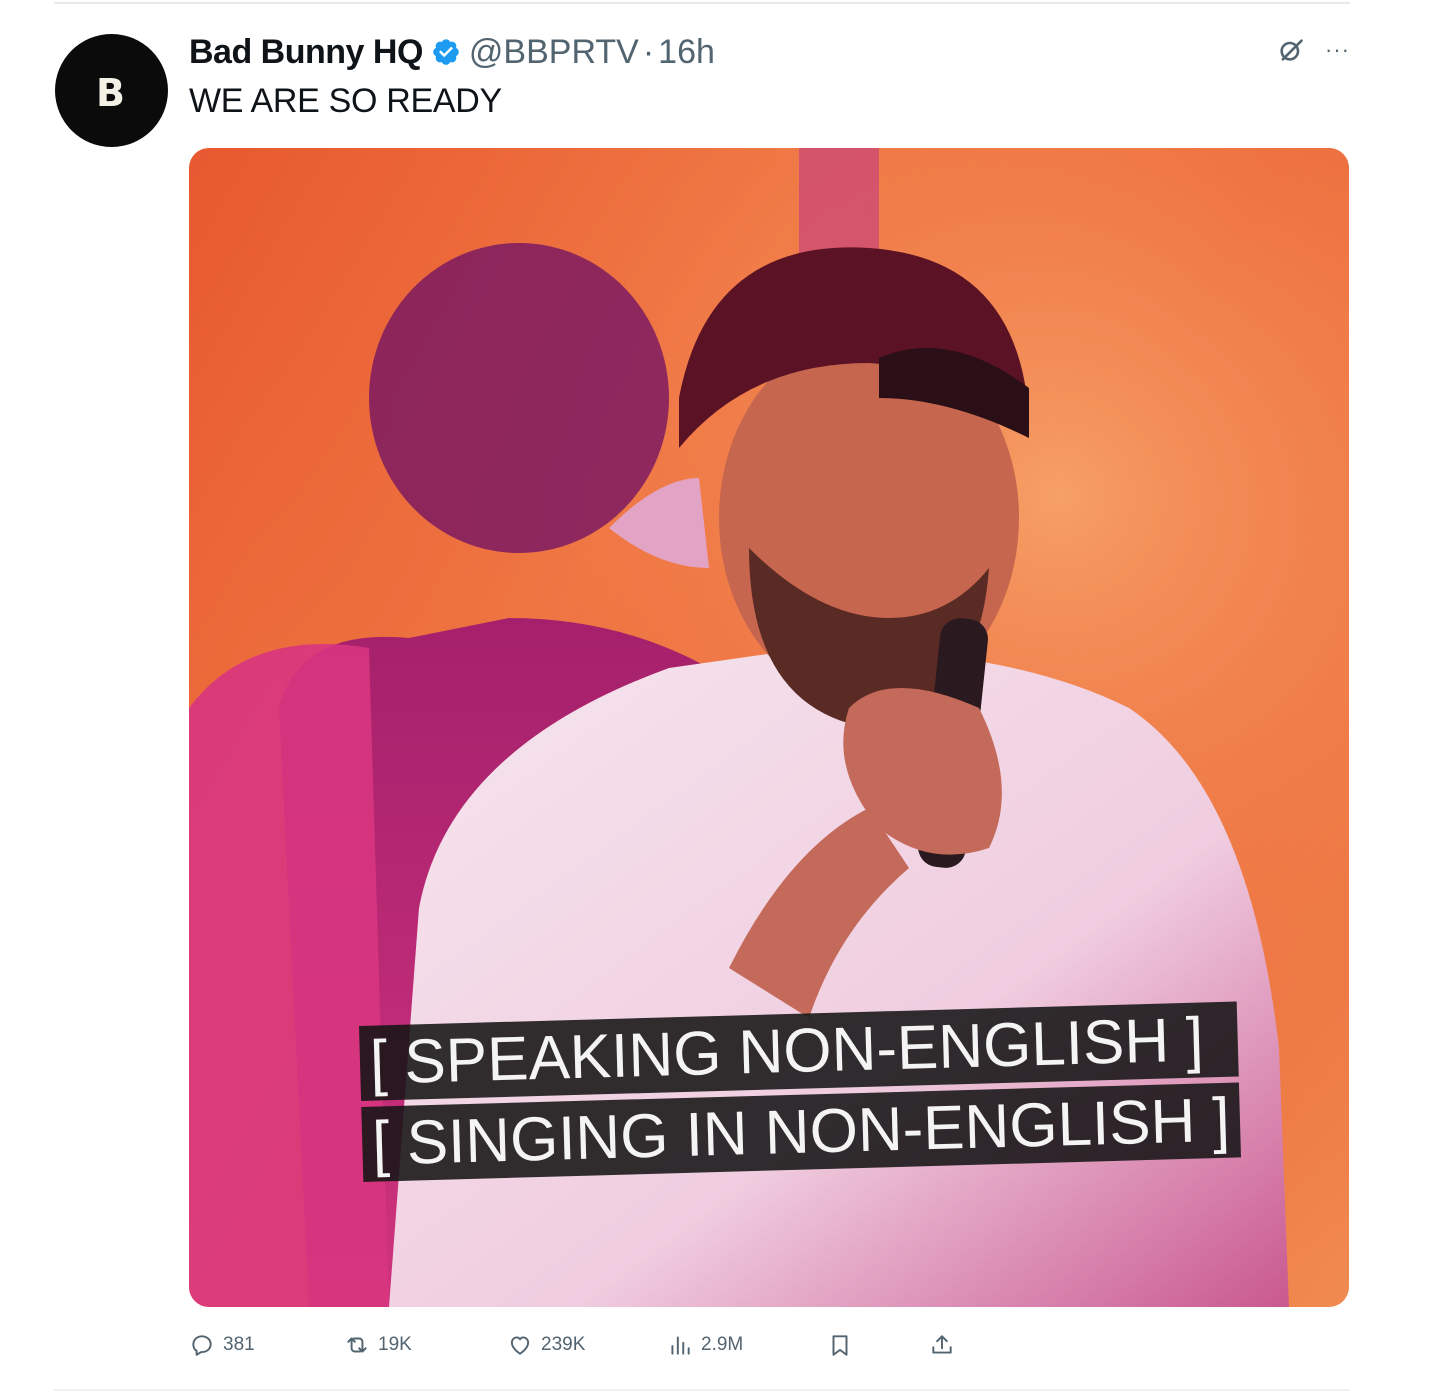 This screenshot has height=1392, width=1440. Describe the element at coordinates (222, 1345) in the screenshot. I see `reply-button: 381` at that location.